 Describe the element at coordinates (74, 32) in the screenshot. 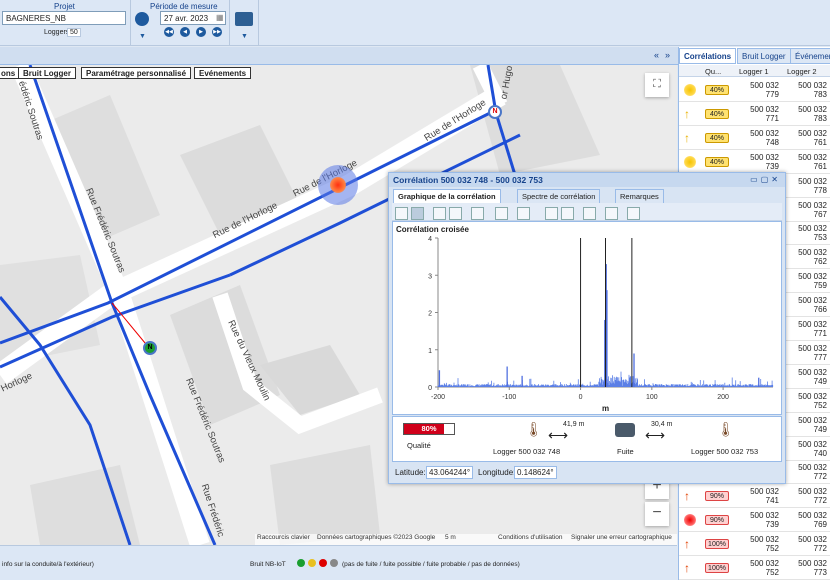

I see `loggers-count: 50` at that location.